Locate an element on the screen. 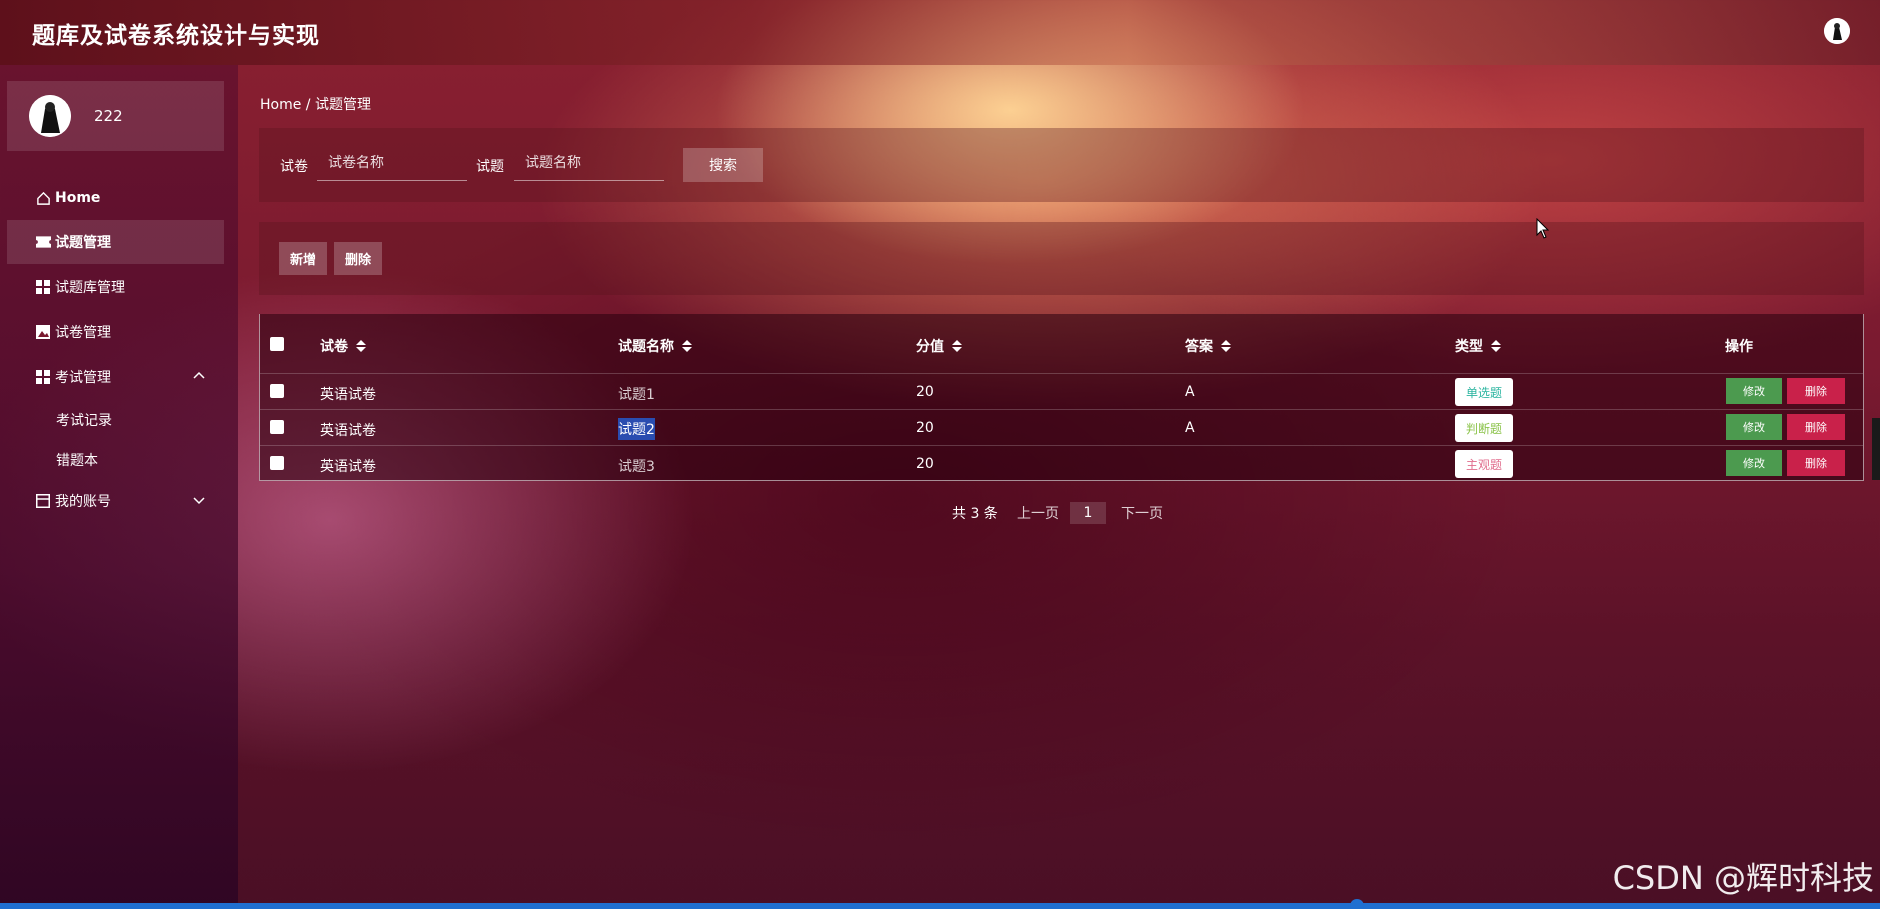 The height and width of the screenshot is (909, 1880). watermark: CSDN @辉时科技 is located at coordinates (1743, 878).